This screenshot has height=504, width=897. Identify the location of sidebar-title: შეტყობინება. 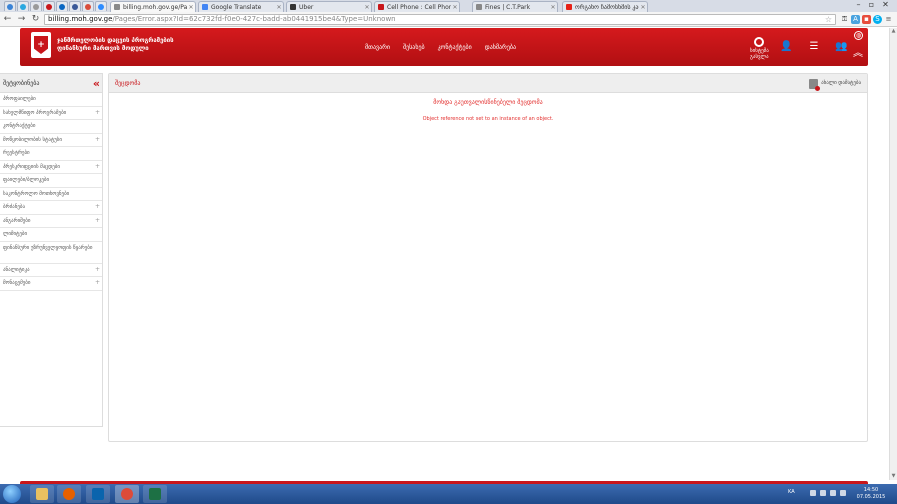
(21, 83).